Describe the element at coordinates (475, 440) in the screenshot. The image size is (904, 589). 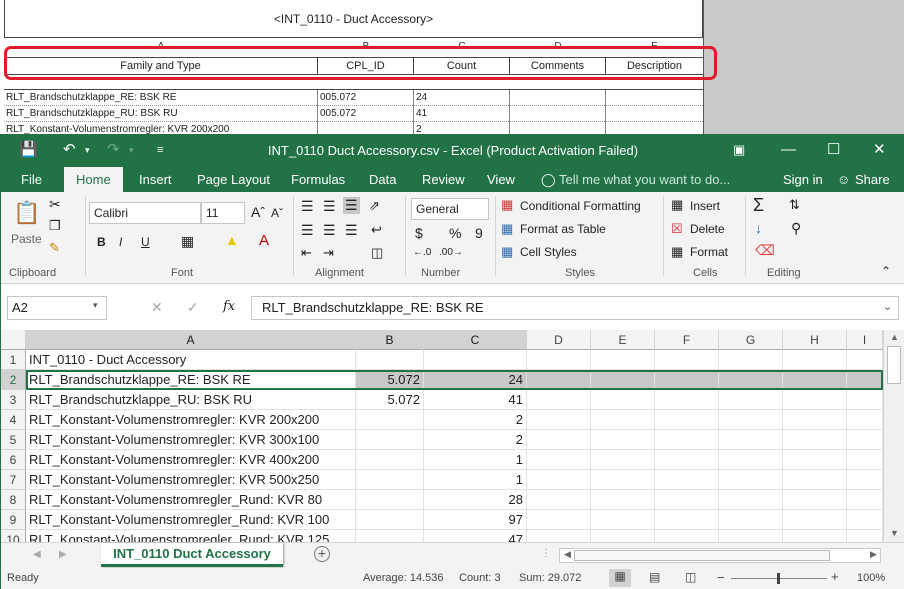
I see `cell-c: 2` at that location.